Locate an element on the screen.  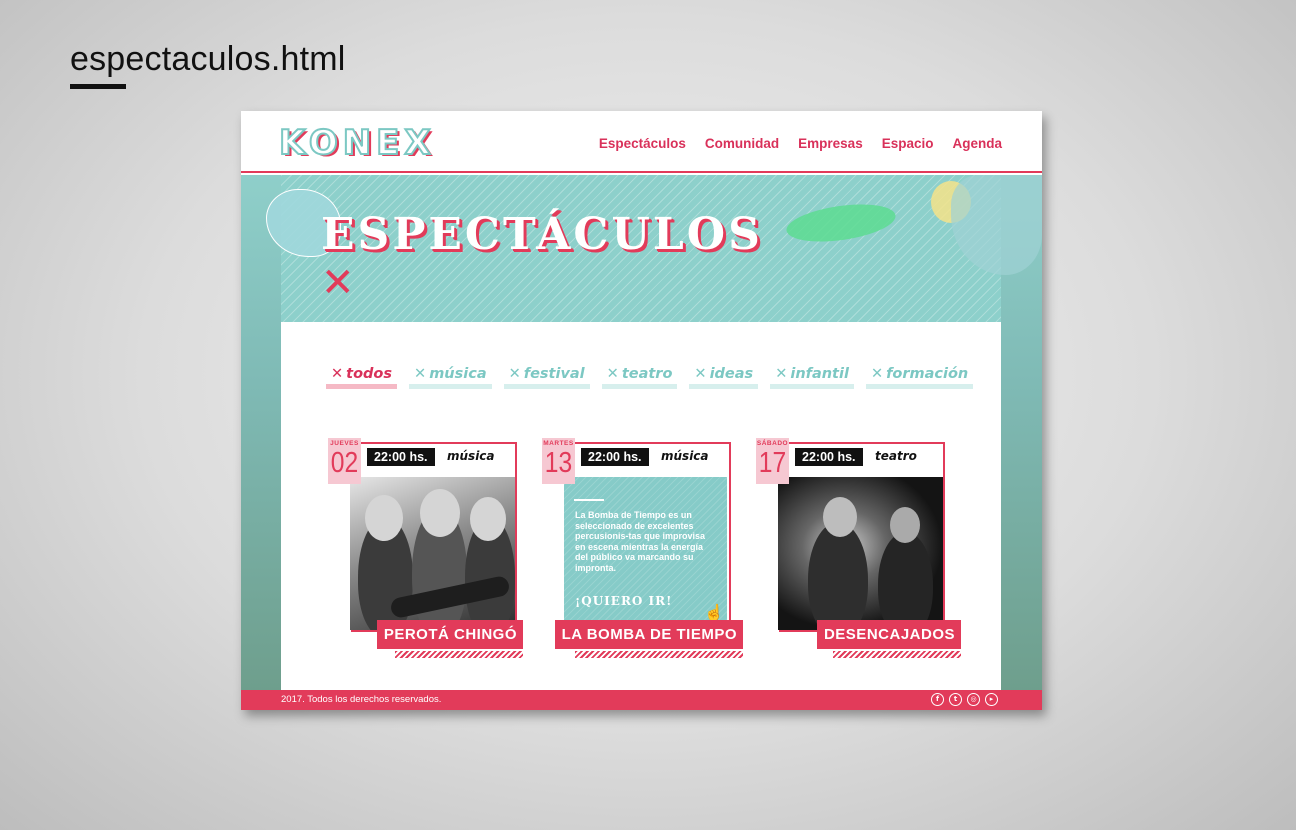
logo: KONEX is located at coordinates (357, 143).